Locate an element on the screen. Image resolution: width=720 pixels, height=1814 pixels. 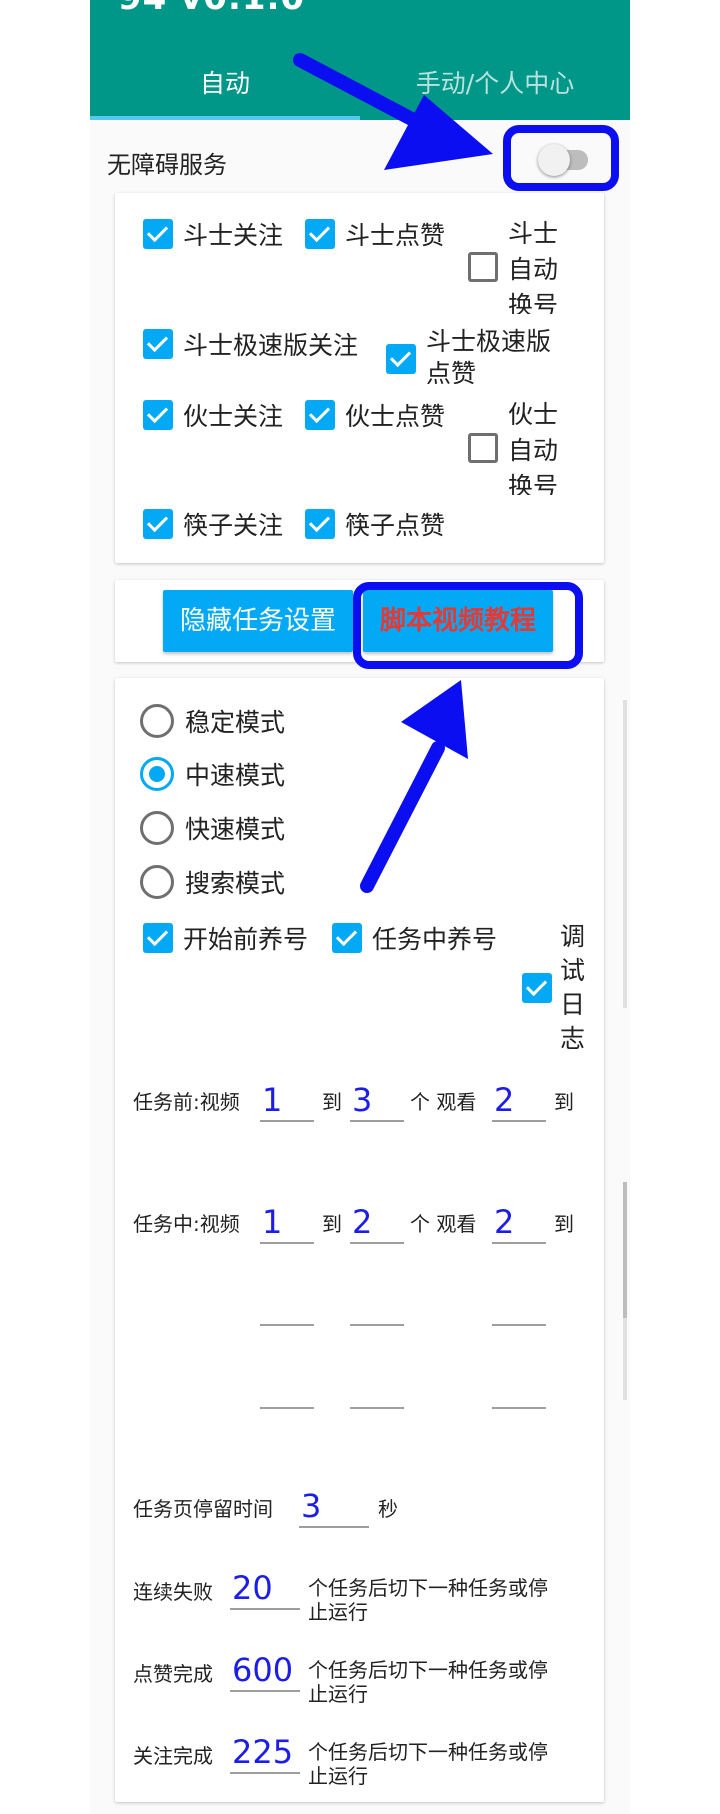
annotation-arrows is located at coordinates (393, 473).